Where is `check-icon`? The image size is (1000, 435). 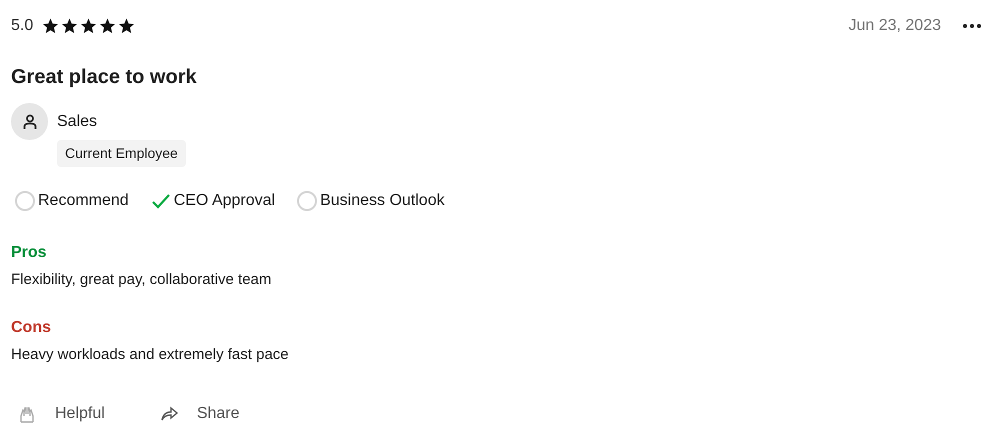 check-icon is located at coordinates (160, 201).